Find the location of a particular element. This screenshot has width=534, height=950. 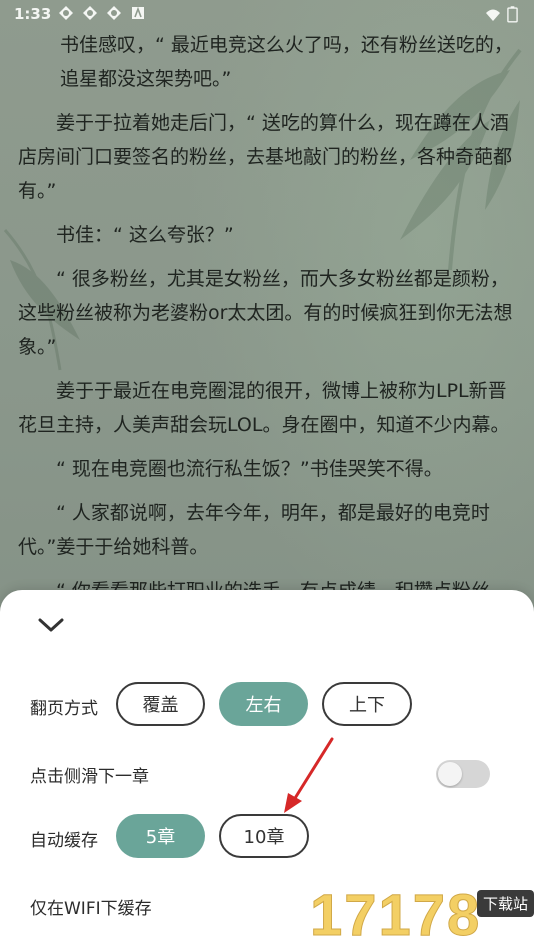

paragraph: 书佳感叹，“ 最近电竞这么火了吗，还有粉丝送吃的，追星都没这架势吧。” is located at coordinates (286, 62).